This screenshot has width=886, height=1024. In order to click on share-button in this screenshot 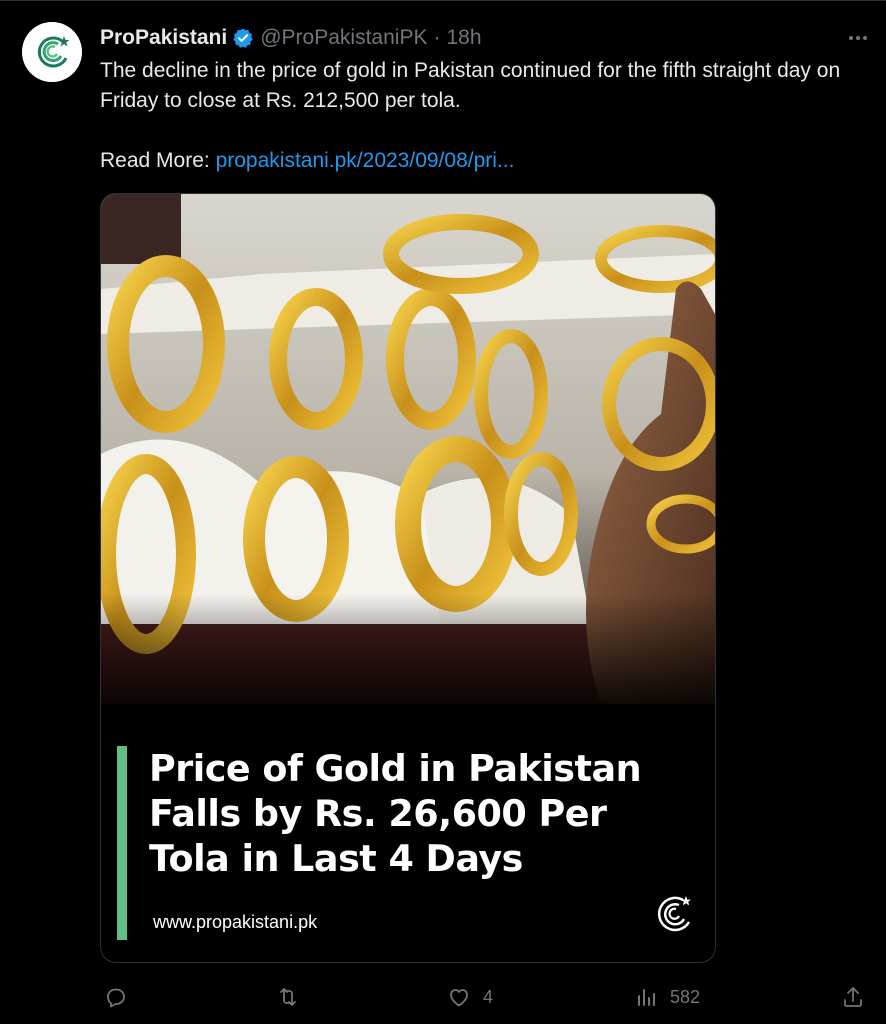, I will do `click(853, 997)`.